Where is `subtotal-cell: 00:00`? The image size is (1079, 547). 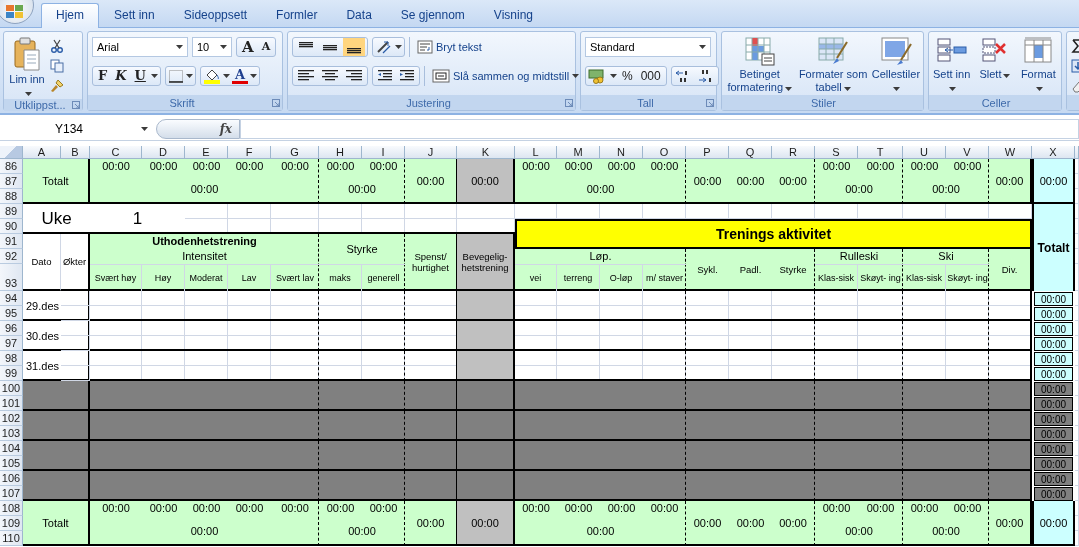
subtotal-cell: 00:00 is located at coordinates (600, 531).